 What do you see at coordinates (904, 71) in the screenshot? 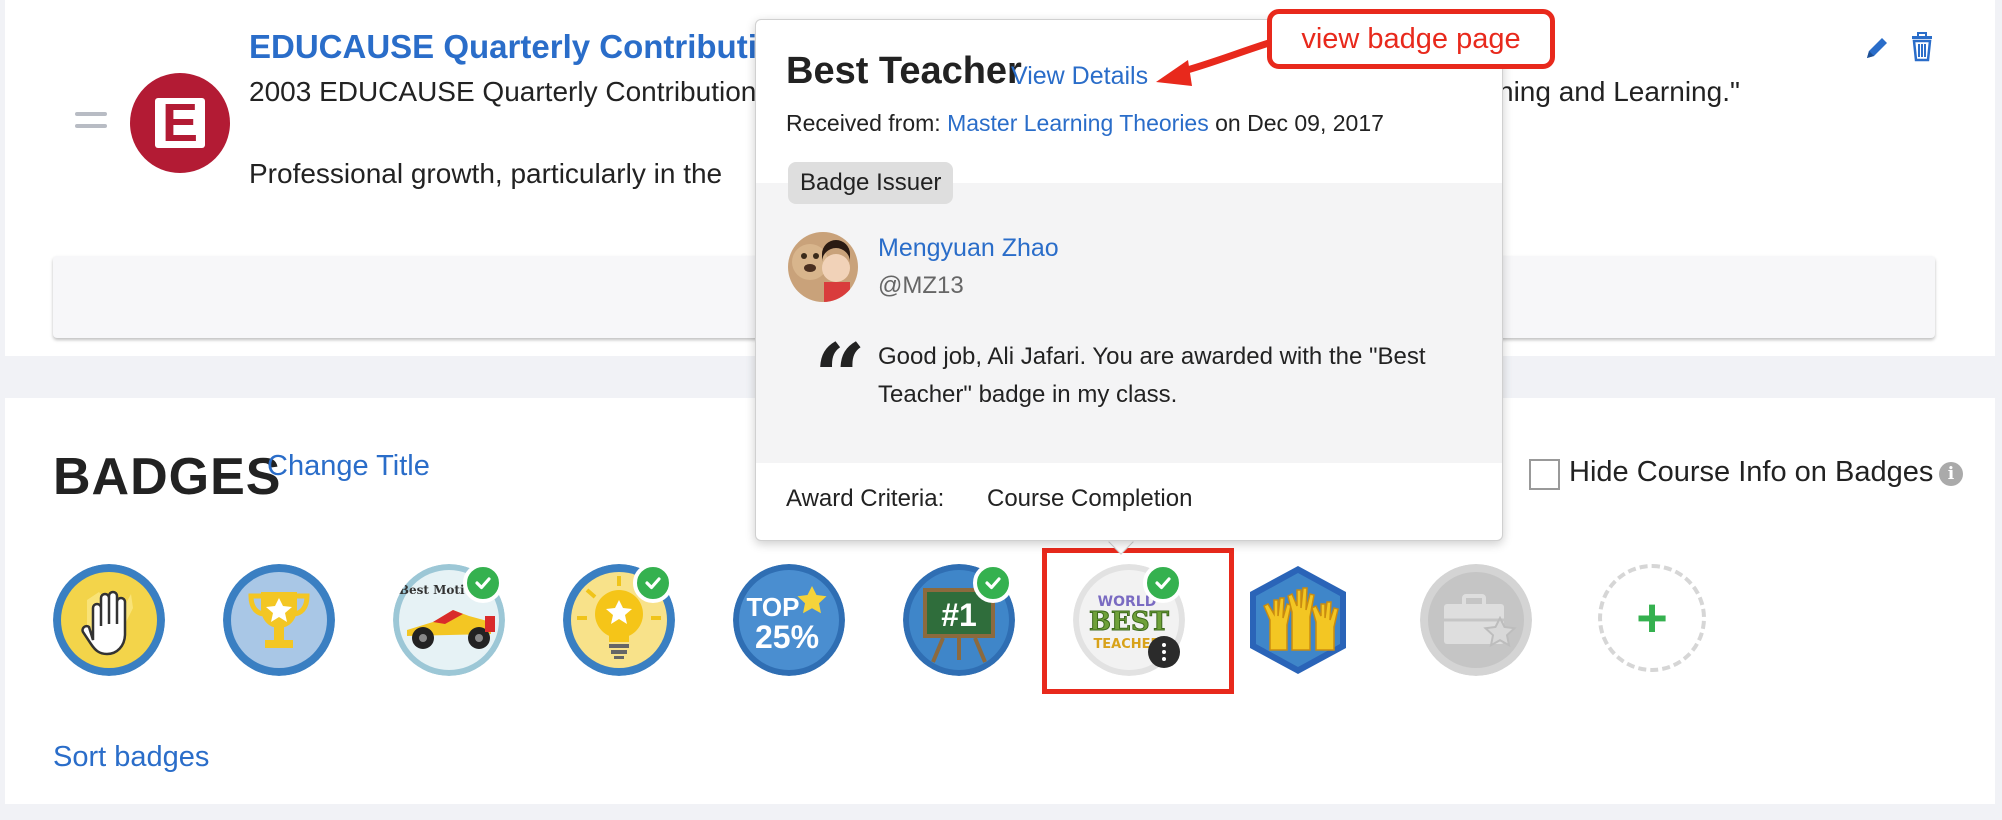
I see `popover-badge-title: Best Teacher` at bounding box center [904, 71].